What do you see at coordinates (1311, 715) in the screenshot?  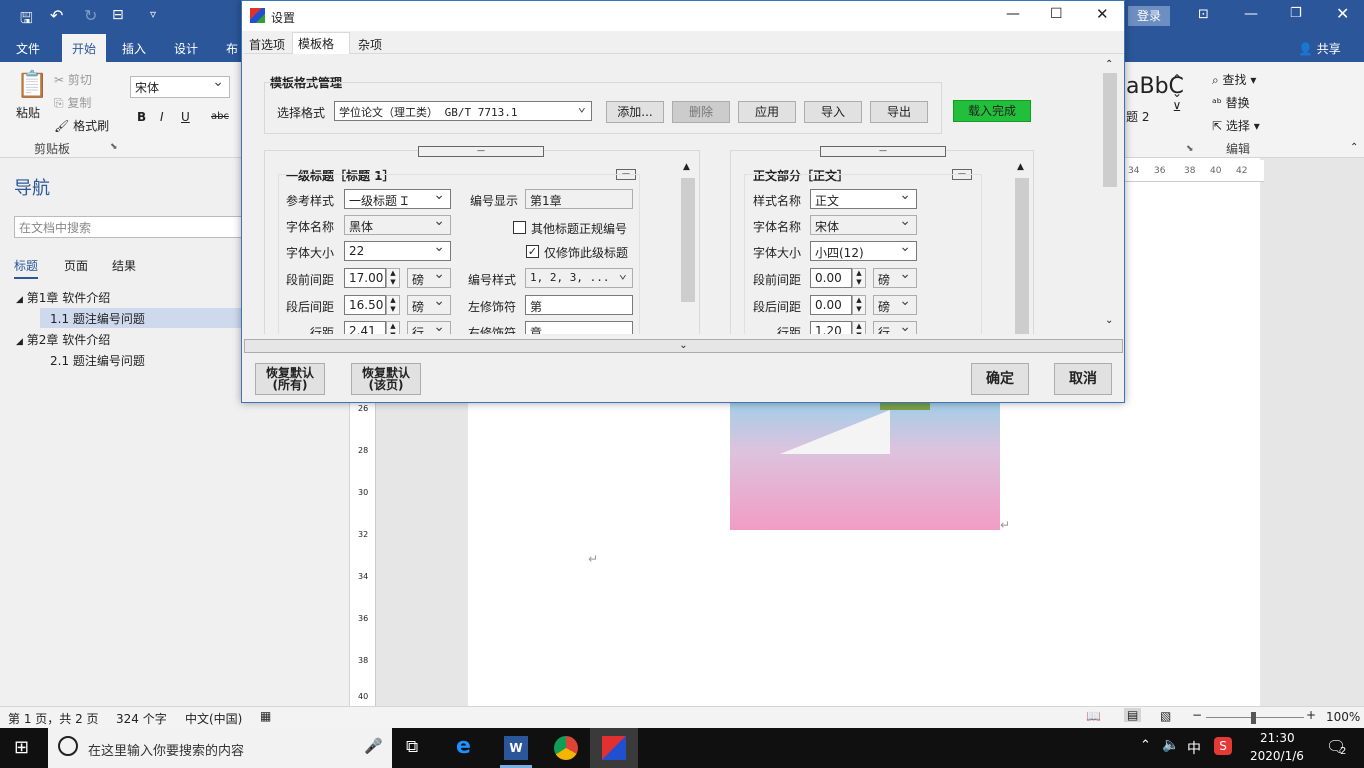 I see `zoom-in-icon: +` at bounding box center [1311, 715].